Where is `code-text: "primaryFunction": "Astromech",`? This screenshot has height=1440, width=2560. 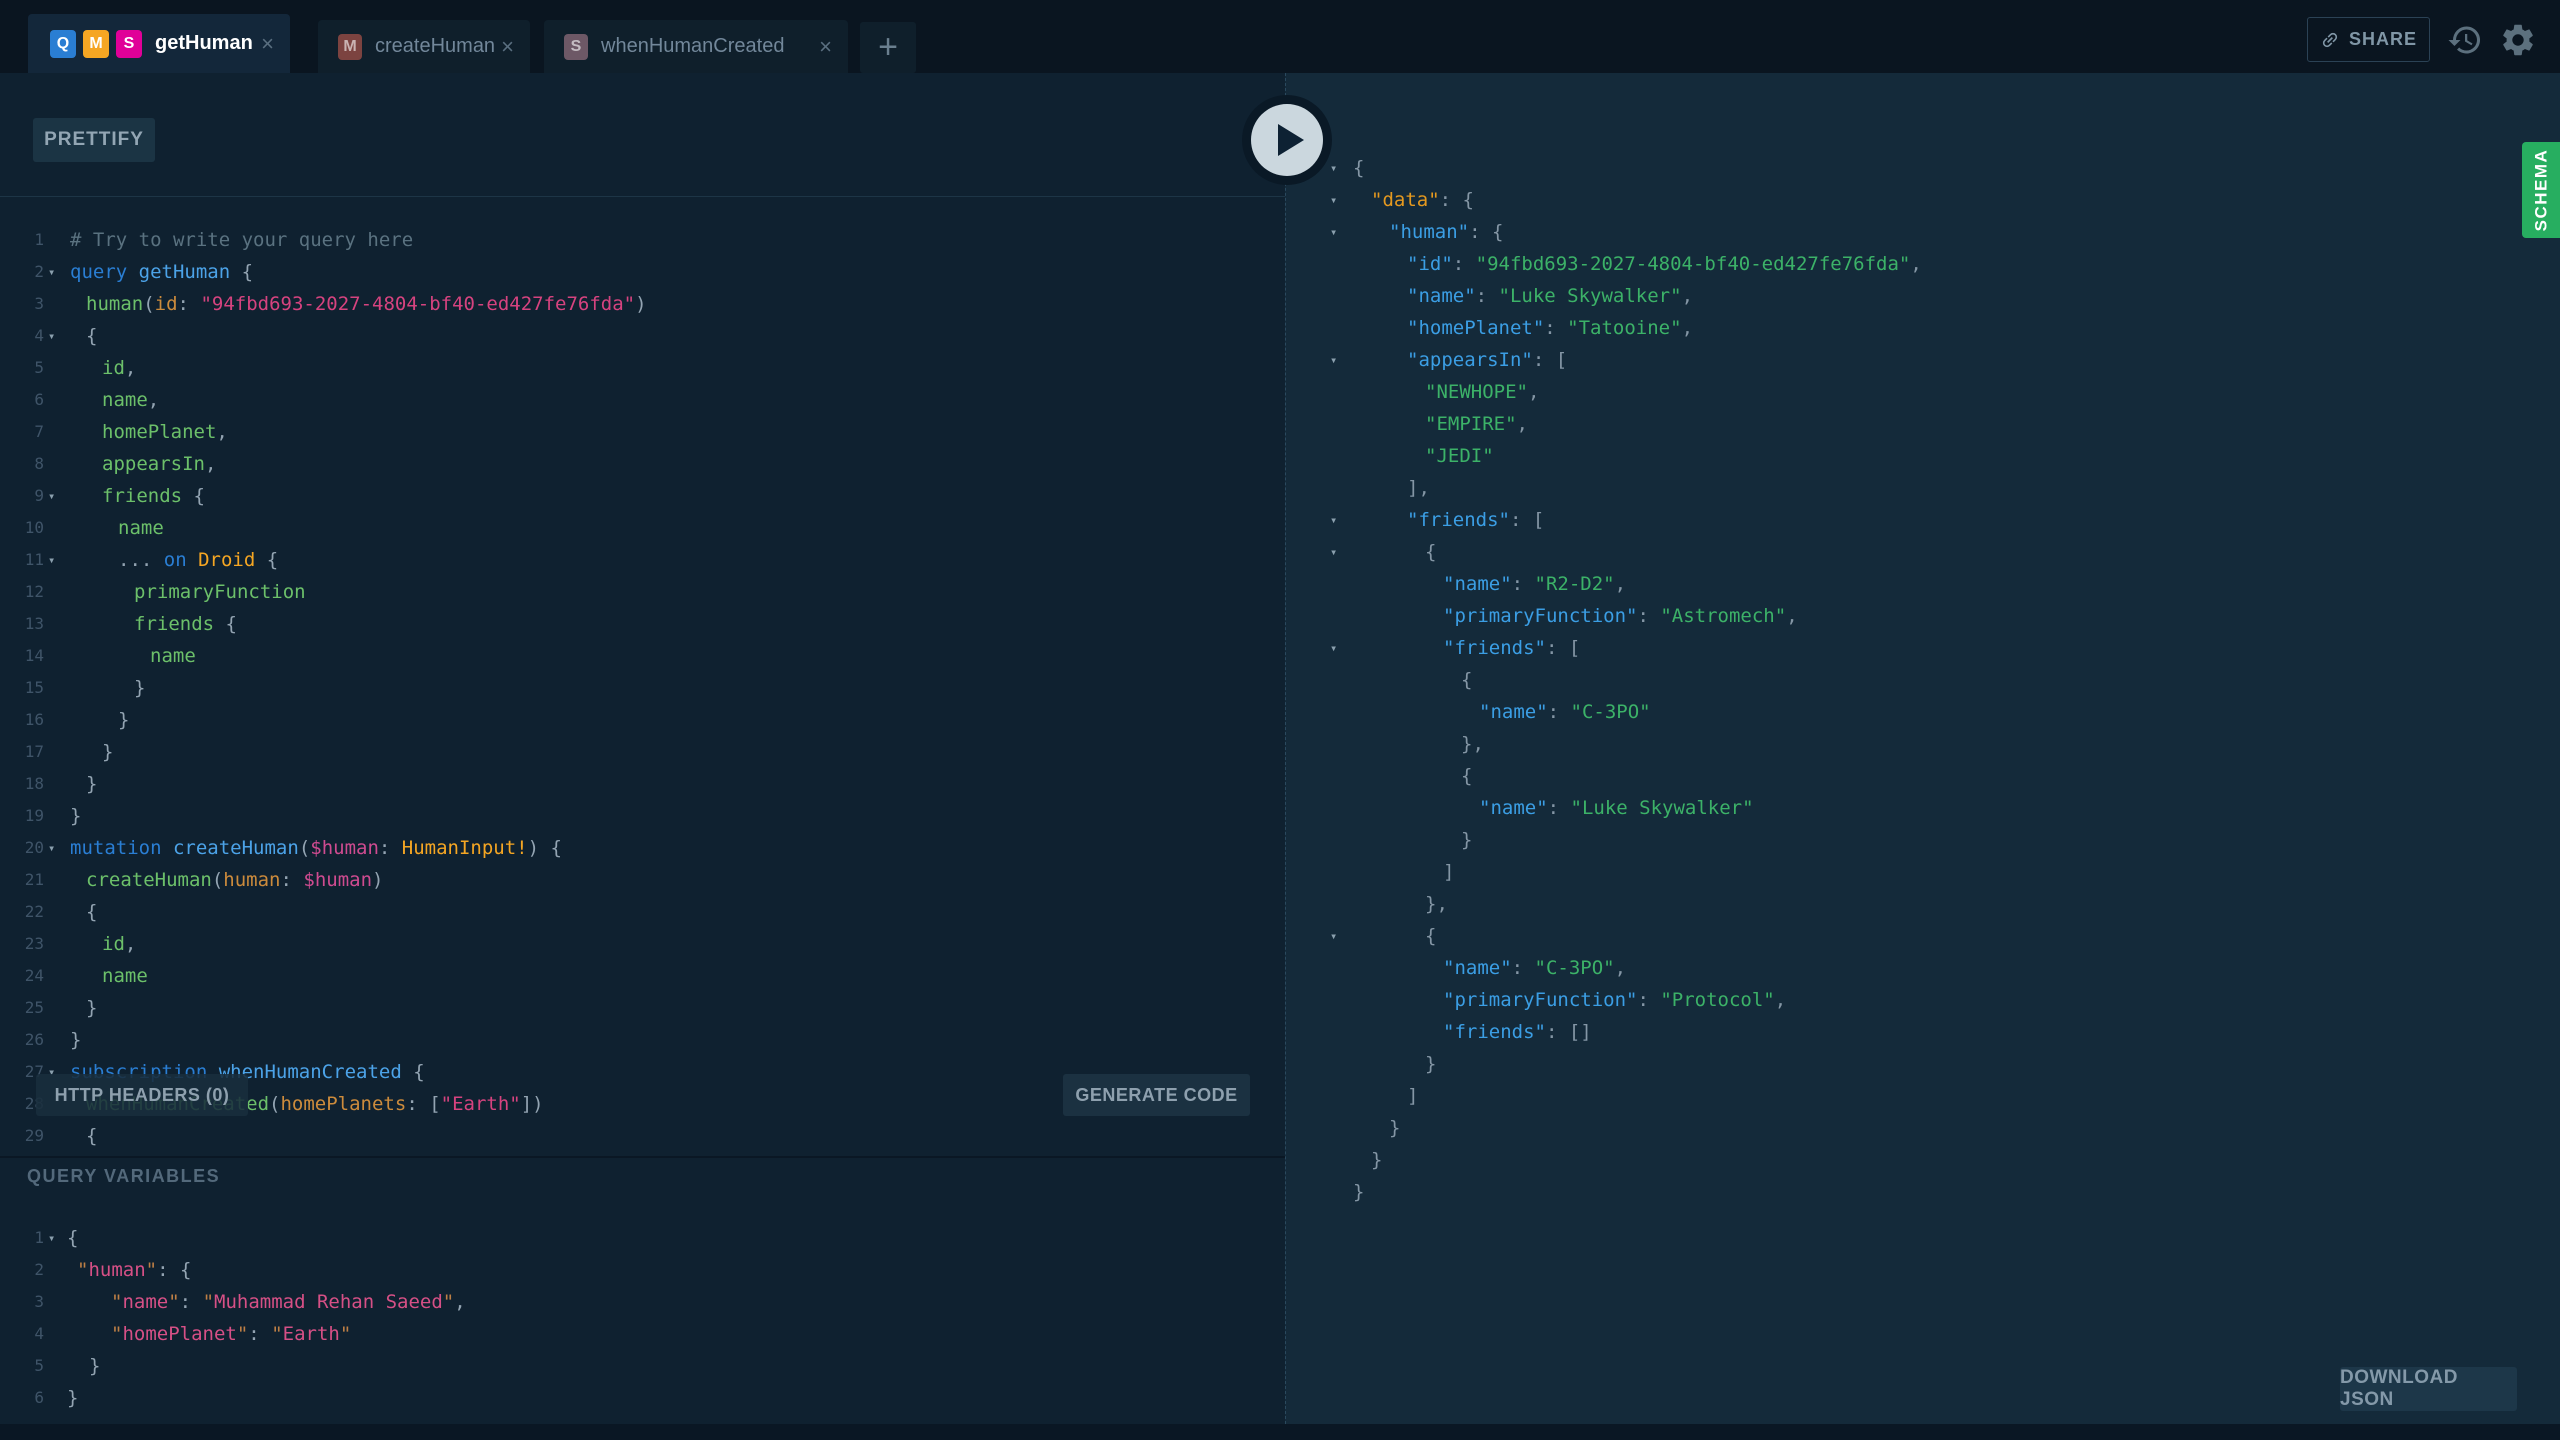 code-text: "primaryFunction": "Astromech", is located at coordinates (1620, 616).